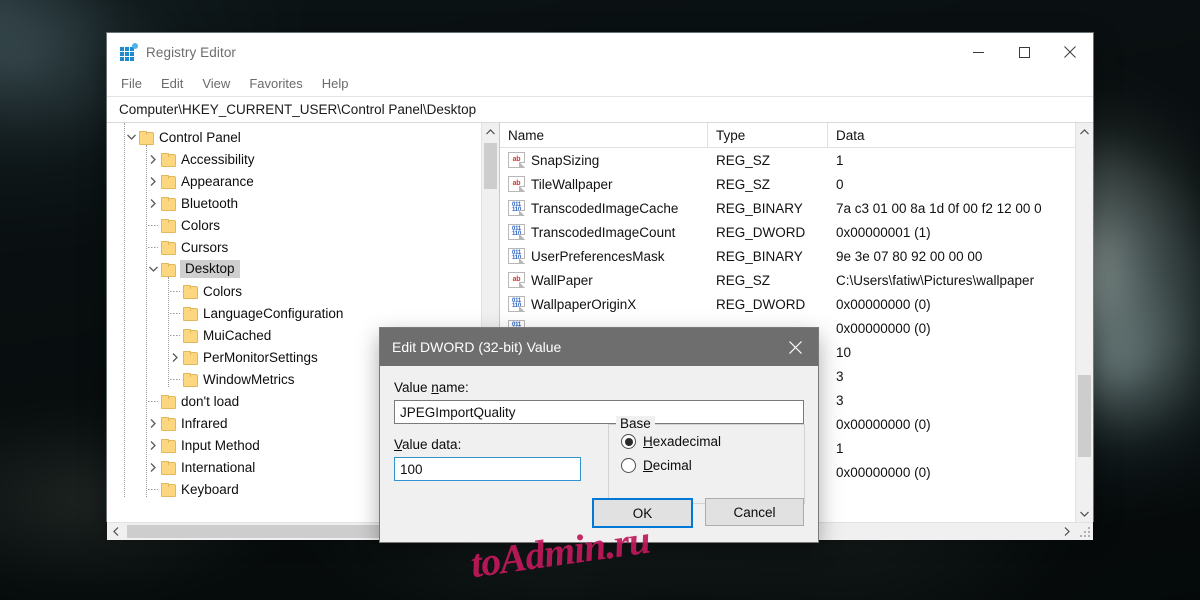 The image size is (1200, 600). Describe the element at coordinates (303, 181) in the screenshot. I see `tree-node: Appearance` at that location.